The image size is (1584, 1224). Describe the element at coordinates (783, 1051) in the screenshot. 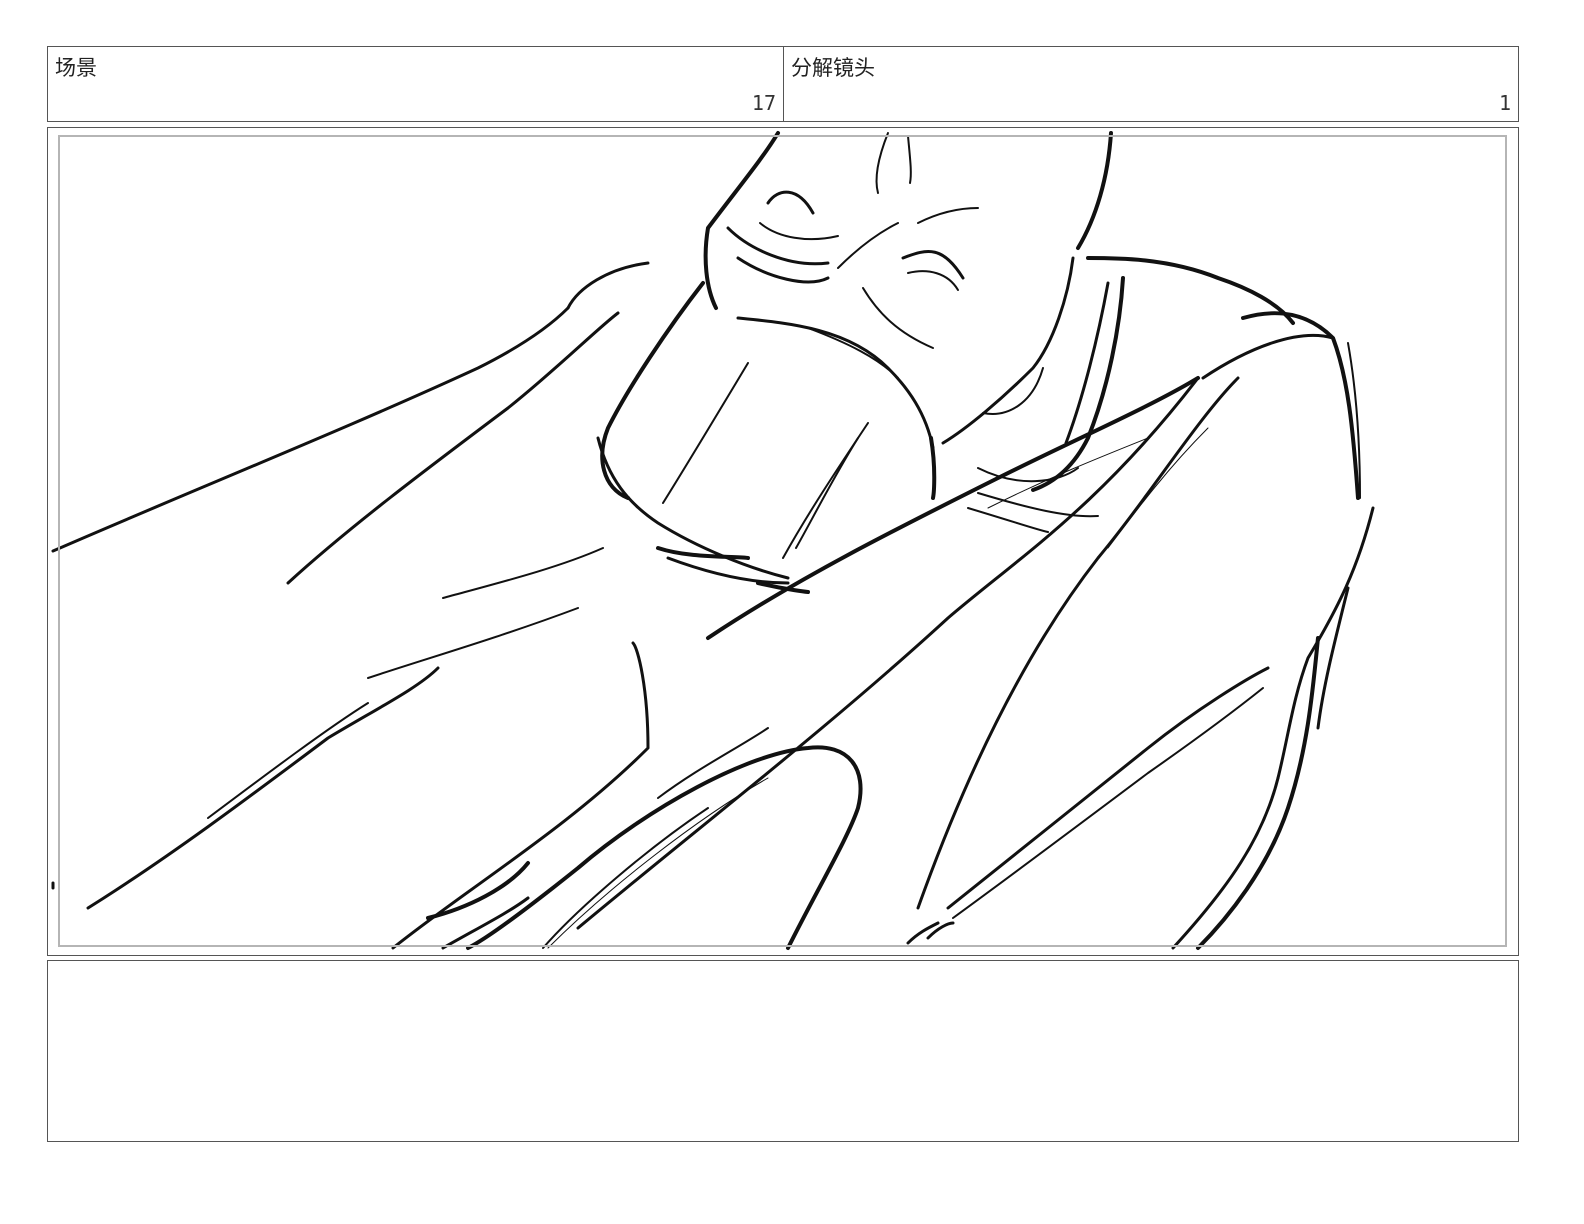

I see `notes-box` at that location.